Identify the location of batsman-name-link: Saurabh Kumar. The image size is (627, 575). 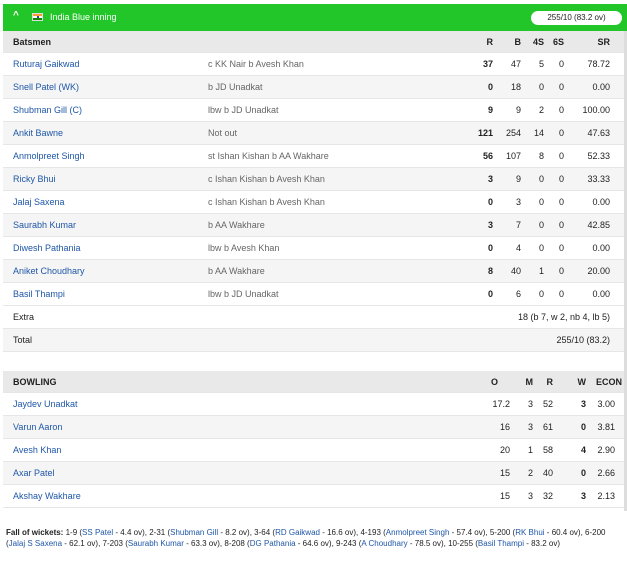
(108, 225).